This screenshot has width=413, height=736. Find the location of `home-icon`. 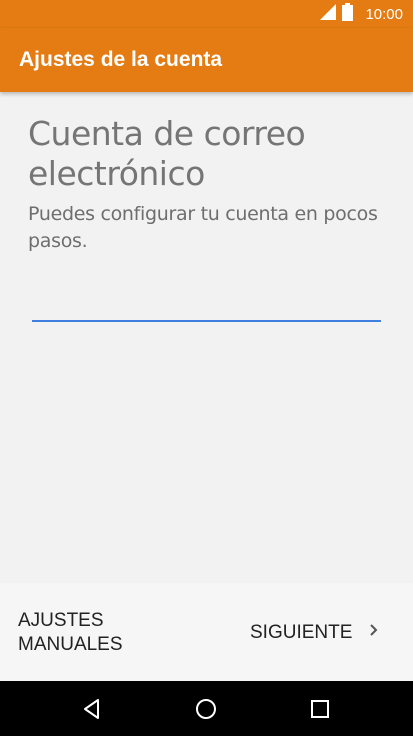

home-icon is located at coordinates (206, 709).